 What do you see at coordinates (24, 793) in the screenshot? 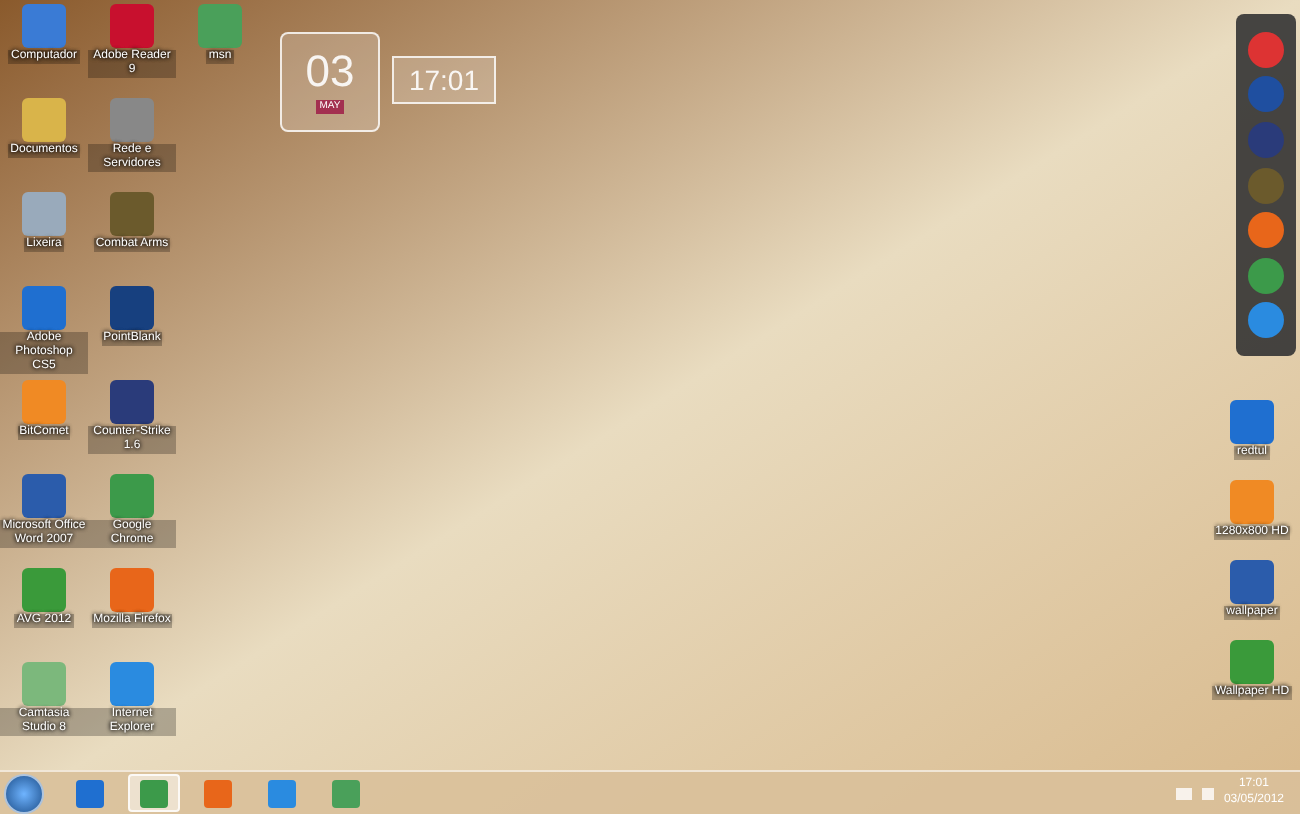
I see `start-button` at bounding box center [24, 793].